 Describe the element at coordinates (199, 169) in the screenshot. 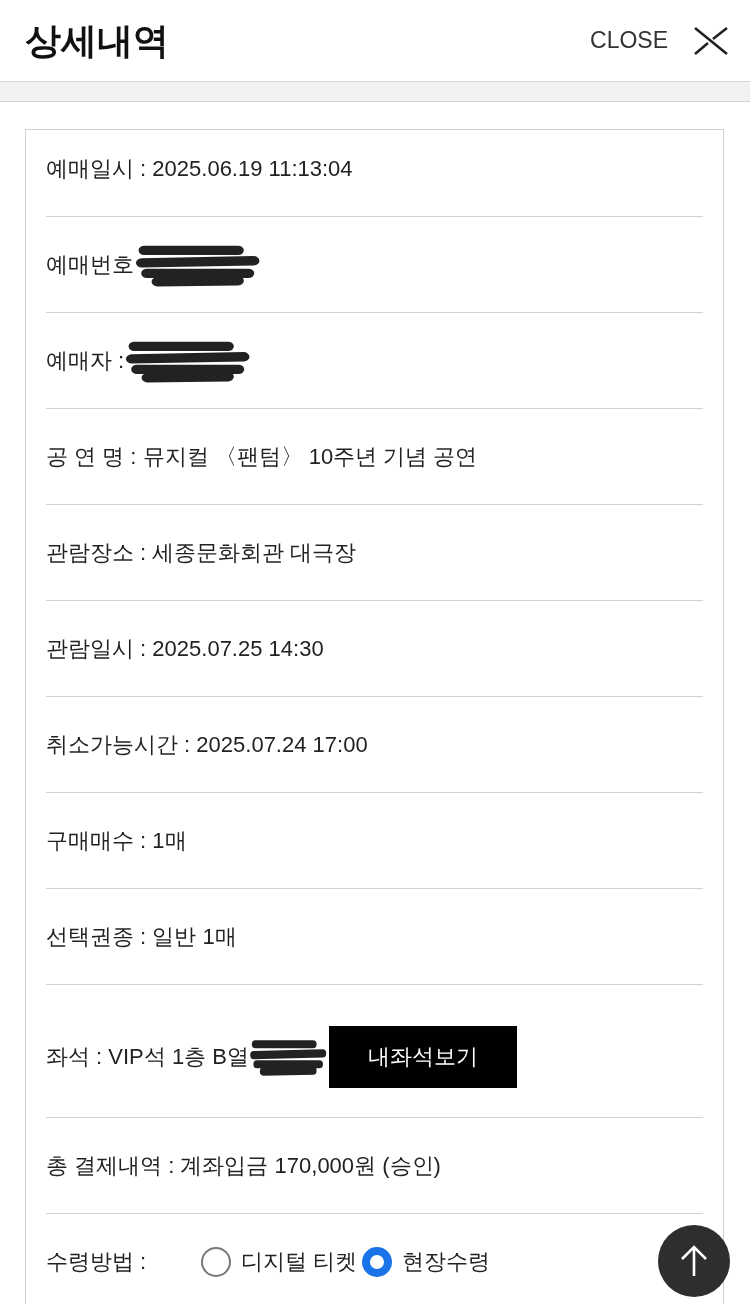

I see `detail-text: 예매일시 : 2025.06.19 11:13:04` at that location.